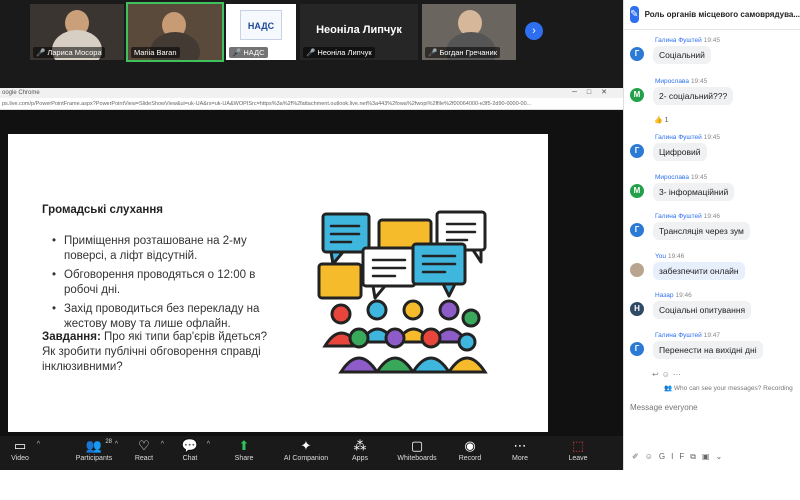 This screenshot has height=500, width=800. I want to click on ai-companion-button: ✦ AI Companion, so click(306, 453).